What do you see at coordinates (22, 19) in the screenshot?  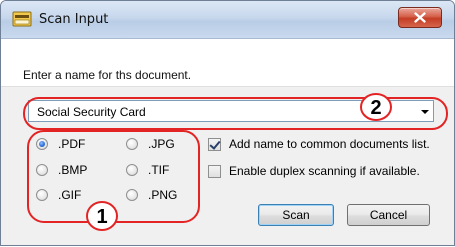 I see `scanner-icon` at bounding box center [22, 19].